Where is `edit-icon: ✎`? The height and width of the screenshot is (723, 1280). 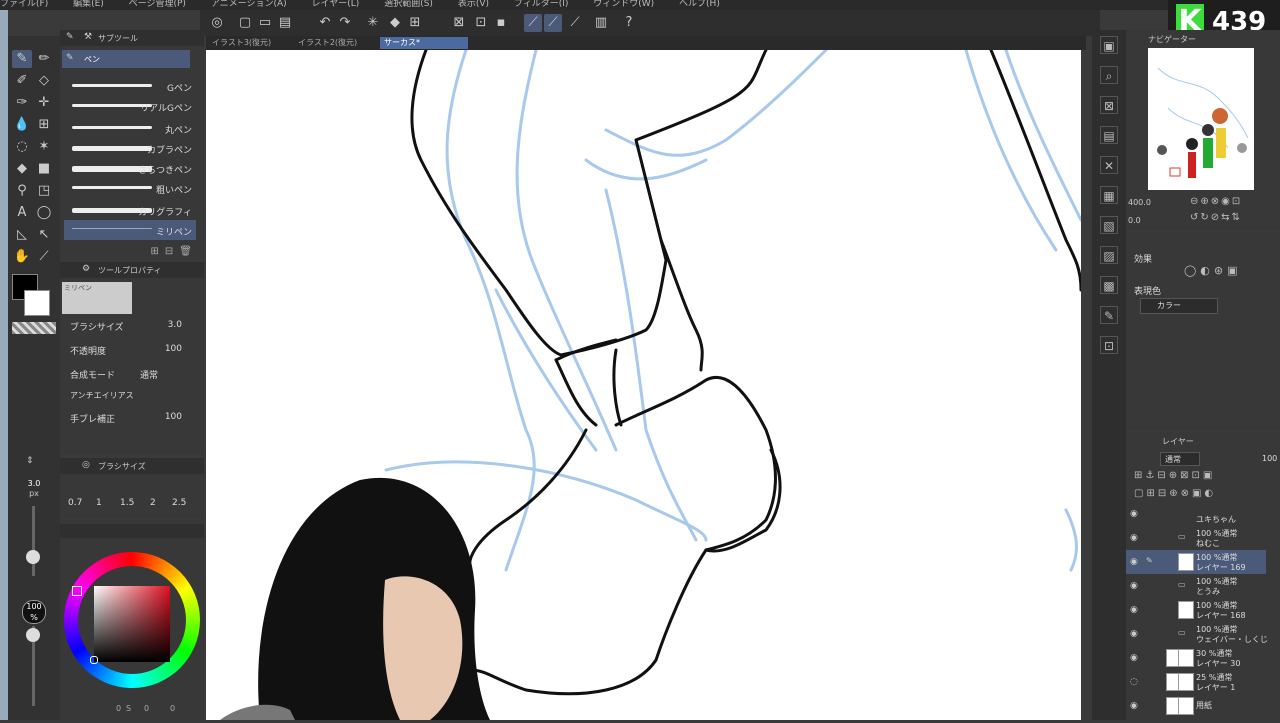
edit-icon: ✎ is located at coordinates (1109, 315).